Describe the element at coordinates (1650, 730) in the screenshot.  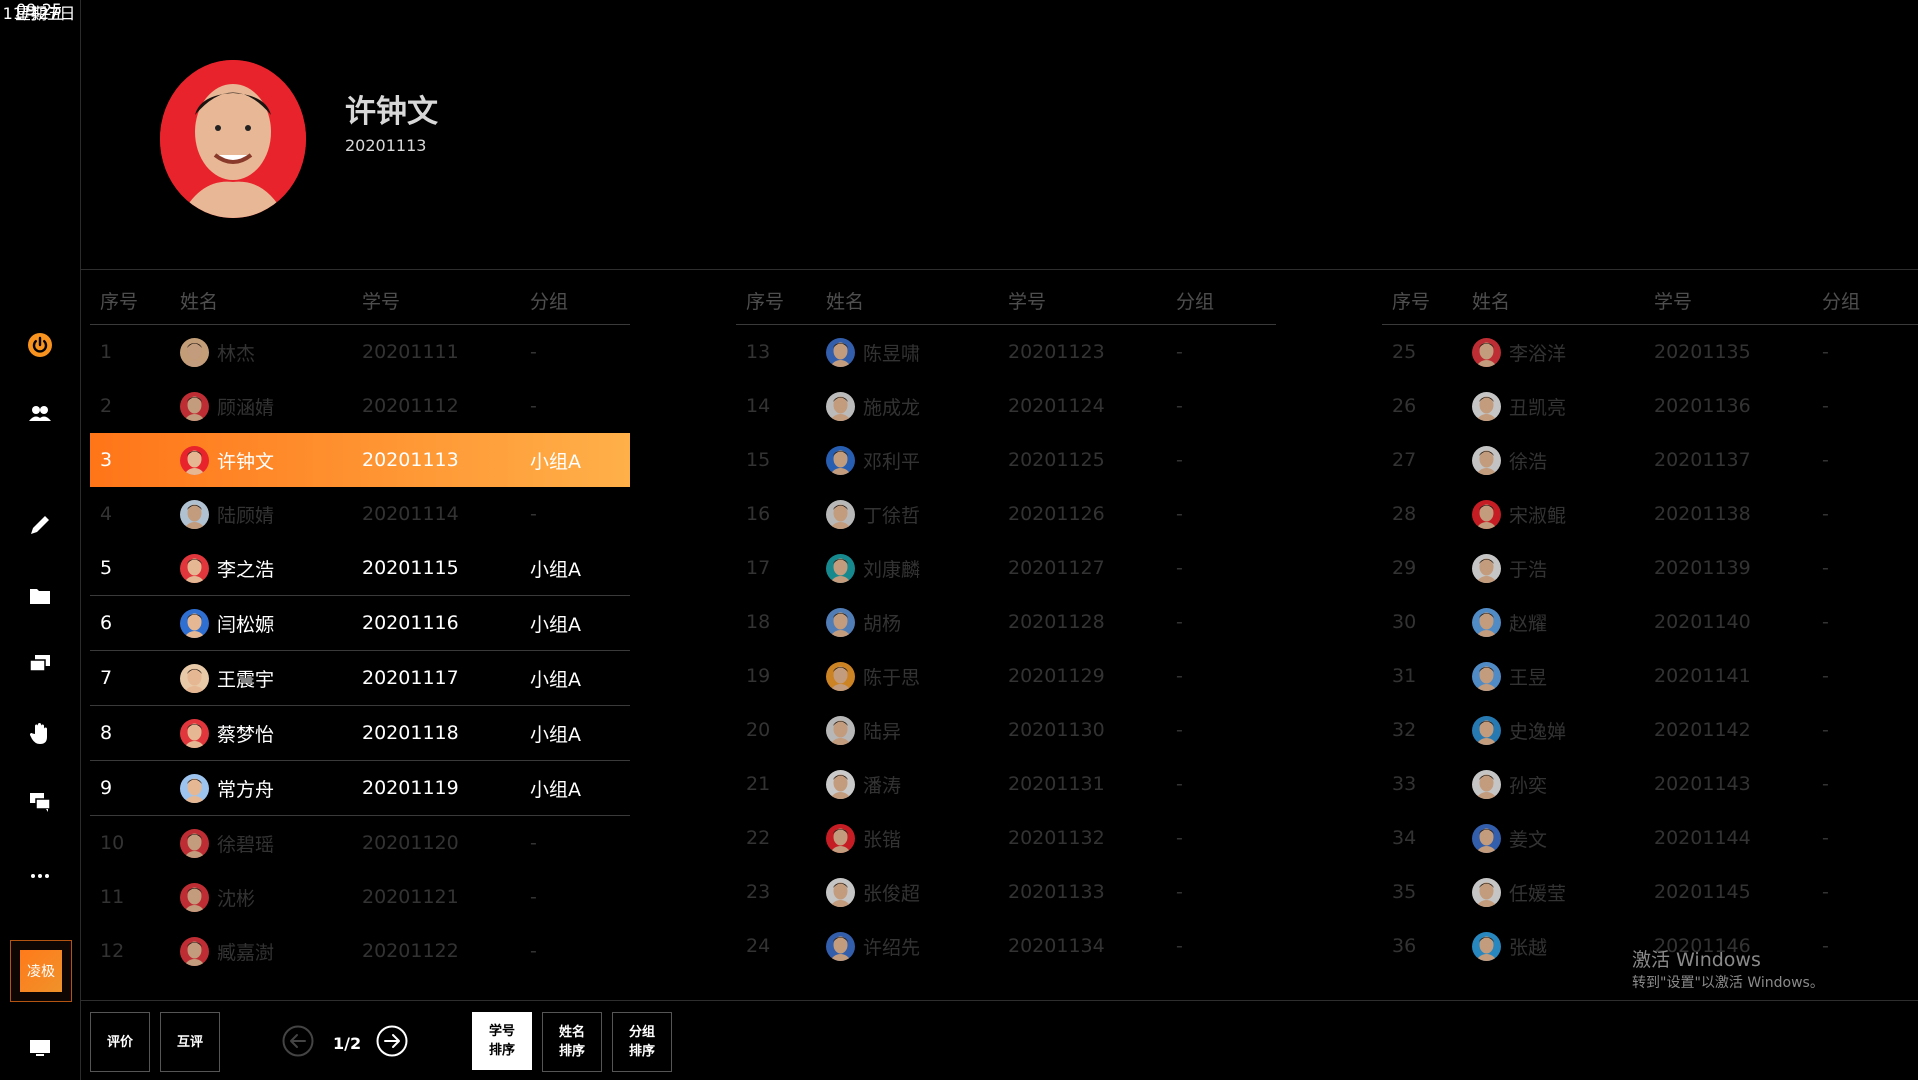
I see `student-row: 32 史逸婵 20201142 -` at that location.